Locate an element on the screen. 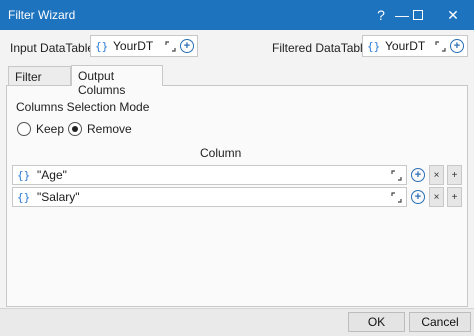 Image resolution: width=474 pixels, height=336 pixels. ok-button: OK is located at coordinates (376, 322).